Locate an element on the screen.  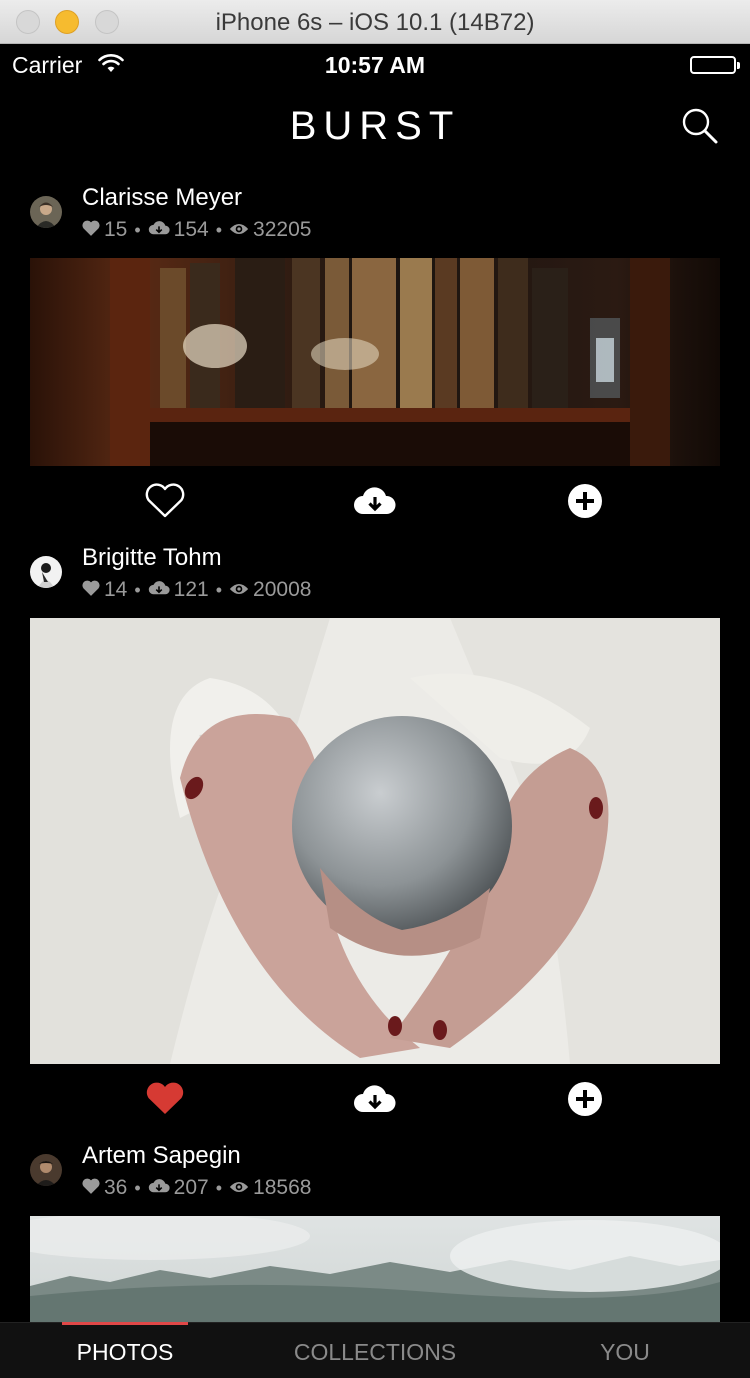
feed-post: Artem Sapegin 36 • 207 • 18568 is located at coordinates (375, 1228).